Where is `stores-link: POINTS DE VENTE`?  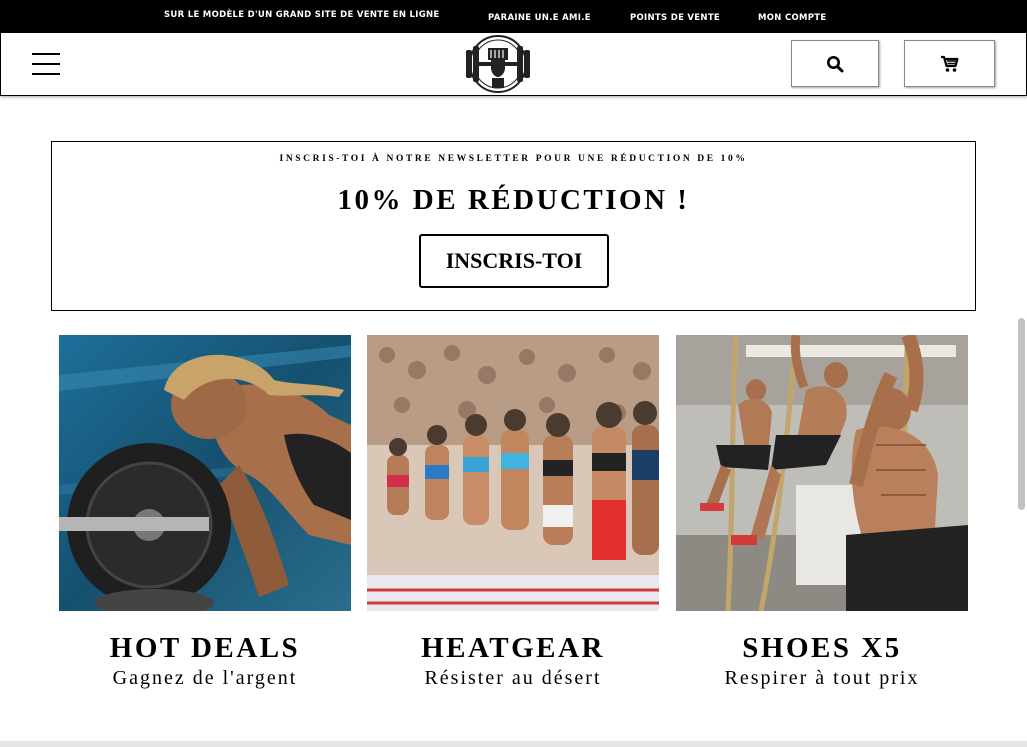
stores-link: POINTS DE VENTE is located at coordinates (675, 18).